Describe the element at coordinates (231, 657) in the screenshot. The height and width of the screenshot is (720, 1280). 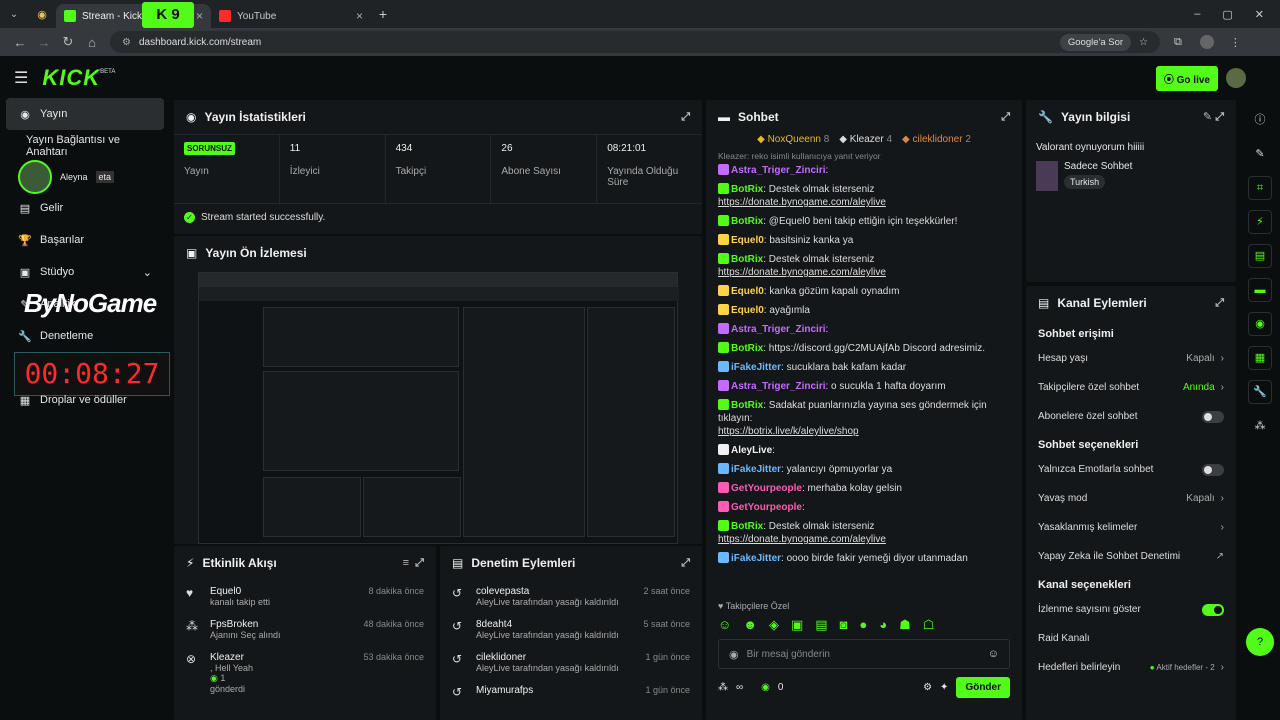
I see `item-name: Kleazer` at that location.